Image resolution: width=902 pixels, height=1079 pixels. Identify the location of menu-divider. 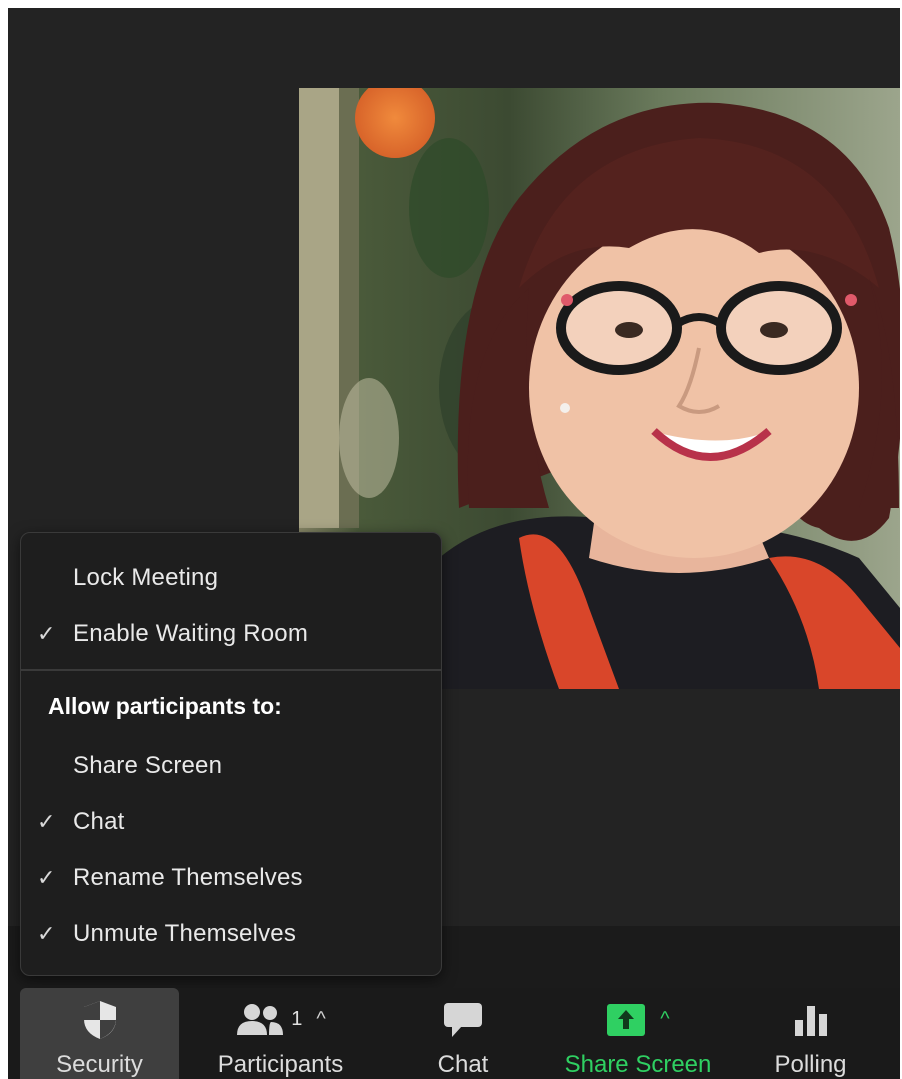
(231, 670).